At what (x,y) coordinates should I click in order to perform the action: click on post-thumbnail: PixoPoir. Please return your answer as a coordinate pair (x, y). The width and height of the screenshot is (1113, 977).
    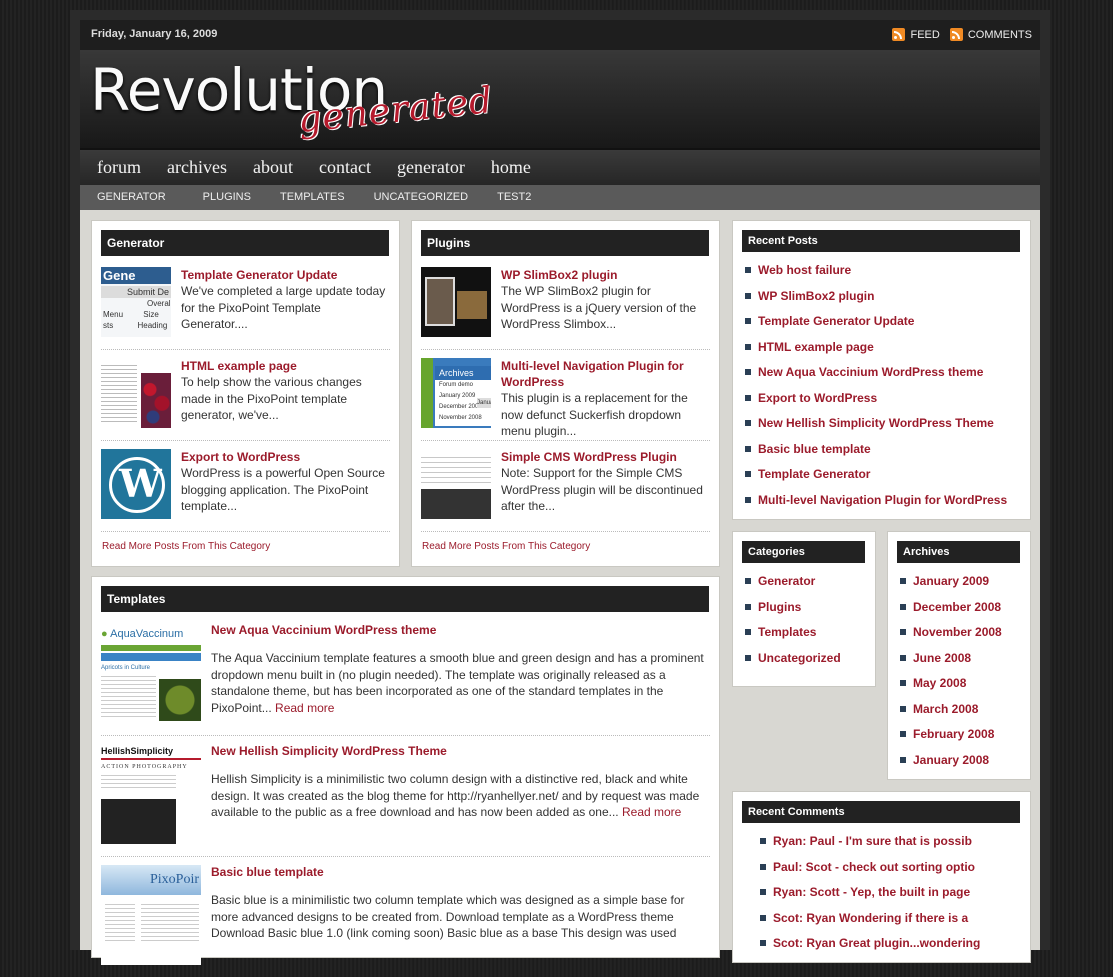
    Looking at the image, I should click on (151, 915).